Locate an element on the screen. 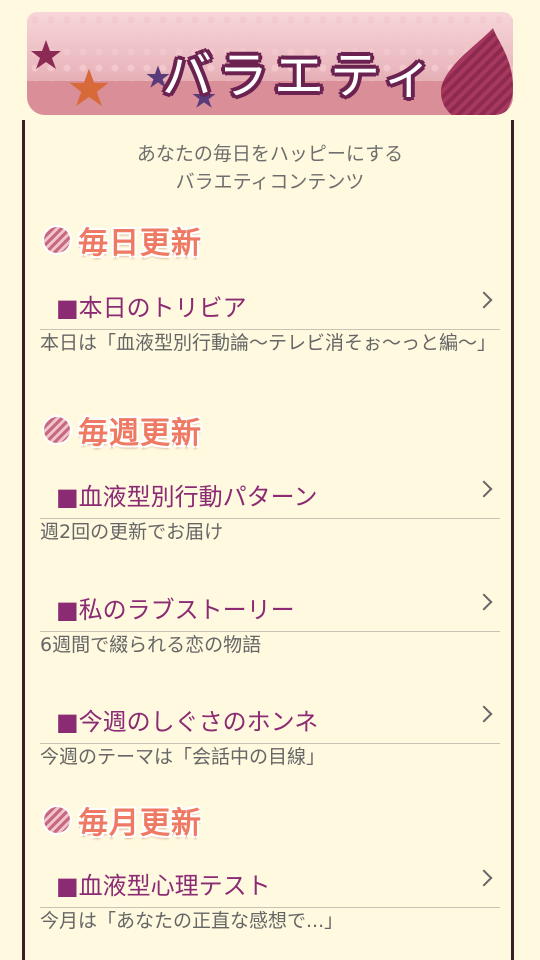 Image resolution: width=540 pixels, height=960 pixels. list-item-gesture-honne: ■今週のしぐさのホンネ is located at coordinates (270, 718).